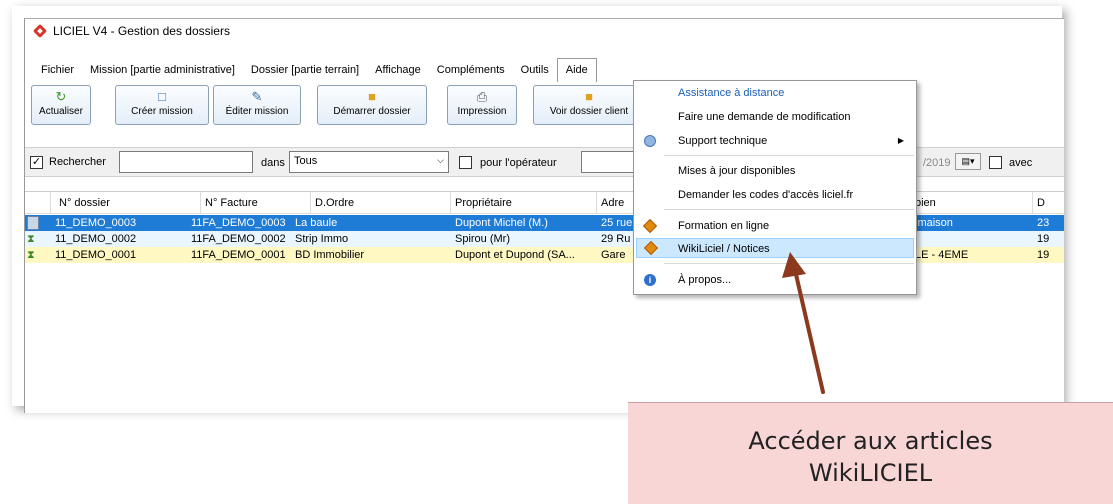 This screenshot has width=1113, height=504. I want to click on callout-line-2: WikiLICIEL, so click(870, 473).